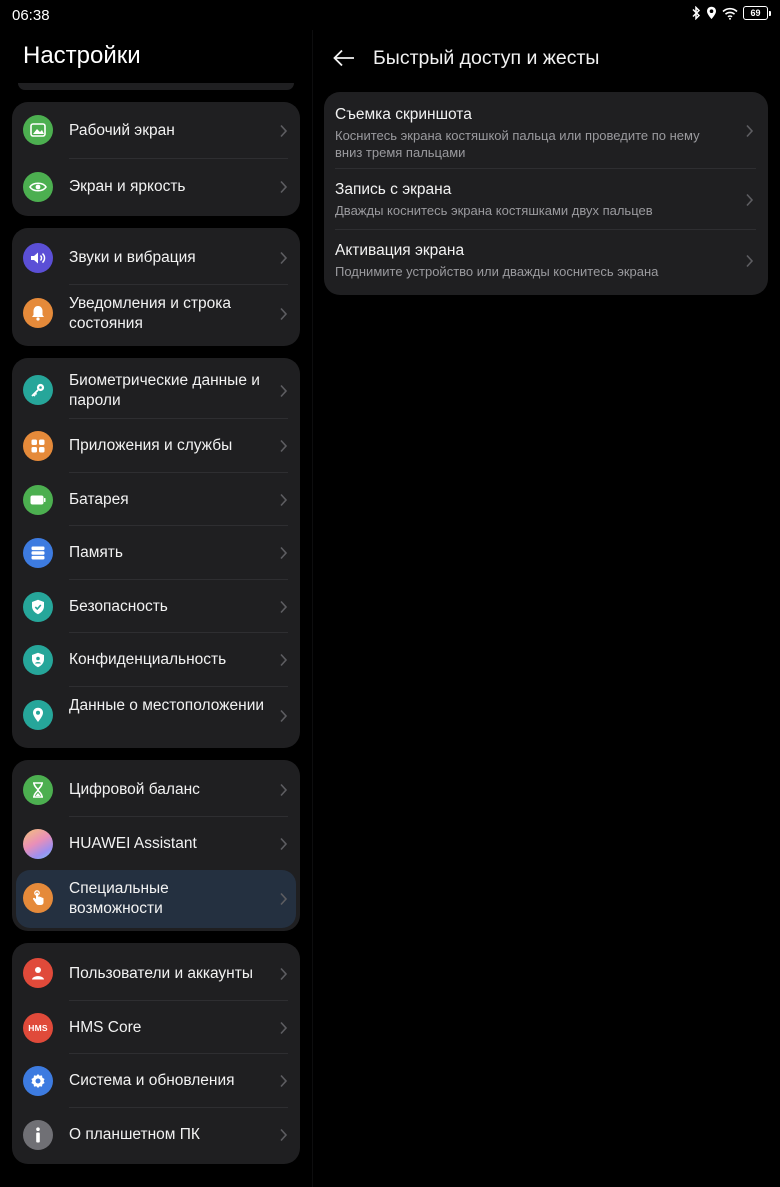 The height and width of the screenshot is (1187, 780). What do you see at coordinates (38, 1081) in the screenshot?
I see `gear-icon` at bounding box center [38, 1081].